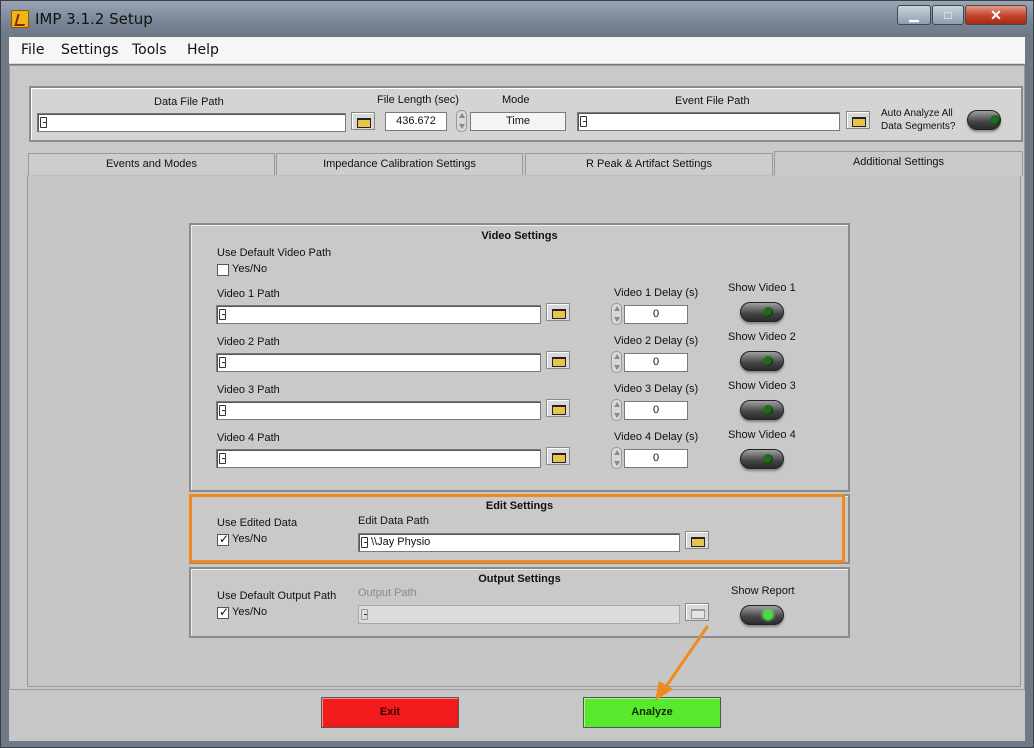 The height and width of the screenshot is (748, 1034). What do you see at coordinates (558, 456) in the screenshot?
I see `video-4-browse-button` at bounding box center [558, 456].